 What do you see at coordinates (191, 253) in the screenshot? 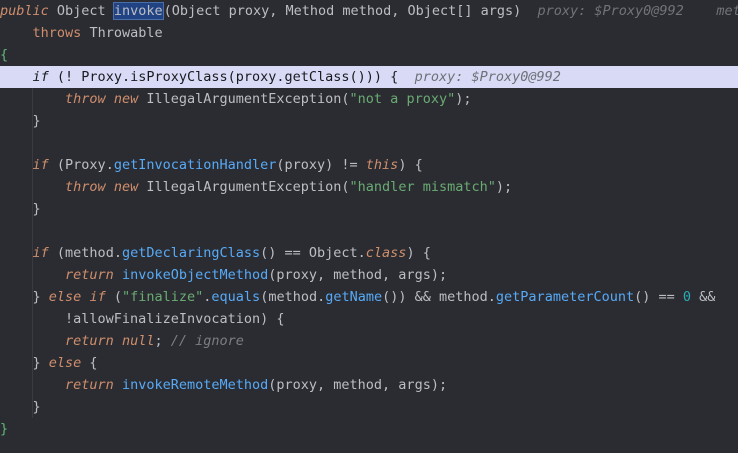
I see `method-call: getDeclaringClass` at bounding box center [191, 253].